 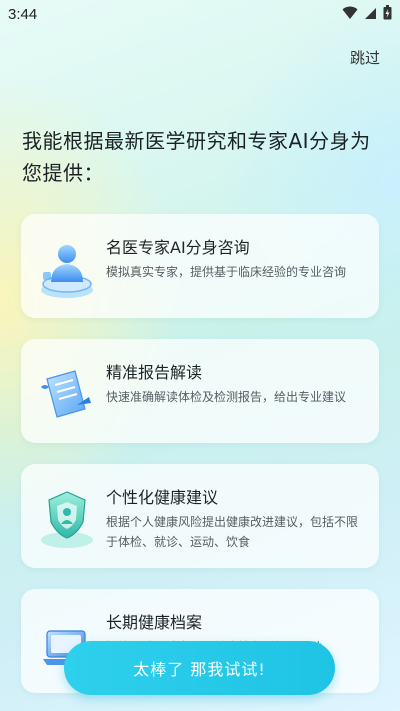 I want to click on feature-title: 个性化健康建议, so click(x=162, y=497).